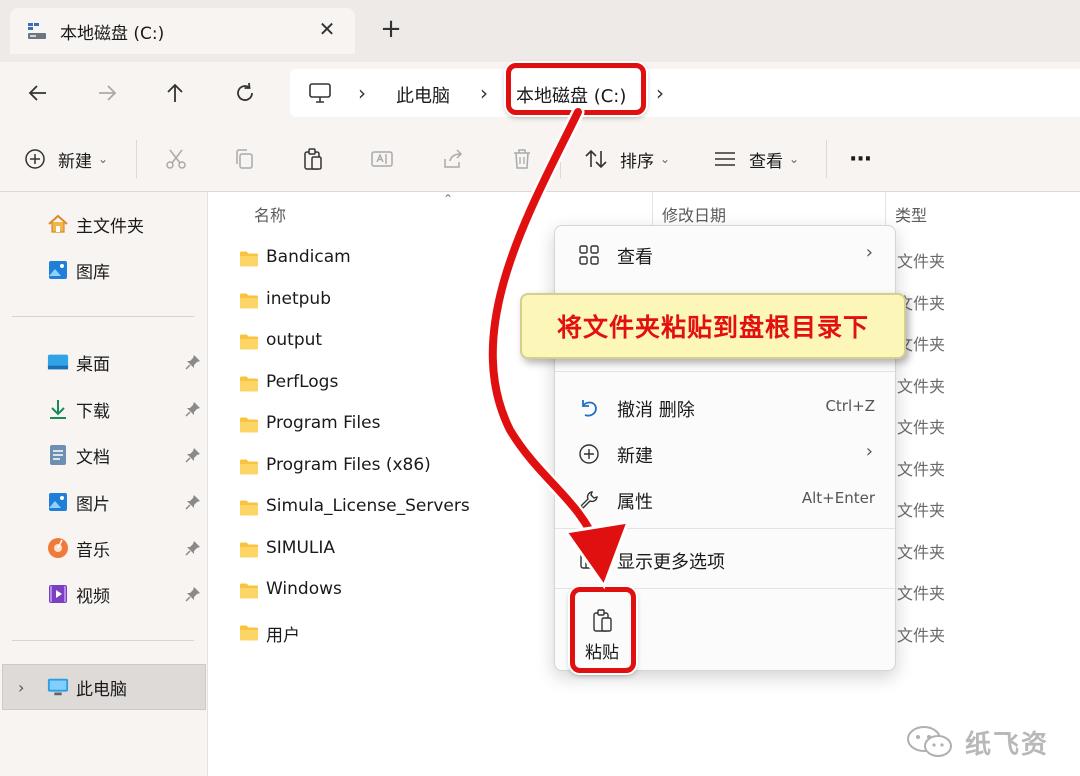  What do you see at coordinates (713, 326) in the screenshot?
I see `annotation-callout: 将文件夹粘贴到盘根目录下` at bounding box center [713, 326].